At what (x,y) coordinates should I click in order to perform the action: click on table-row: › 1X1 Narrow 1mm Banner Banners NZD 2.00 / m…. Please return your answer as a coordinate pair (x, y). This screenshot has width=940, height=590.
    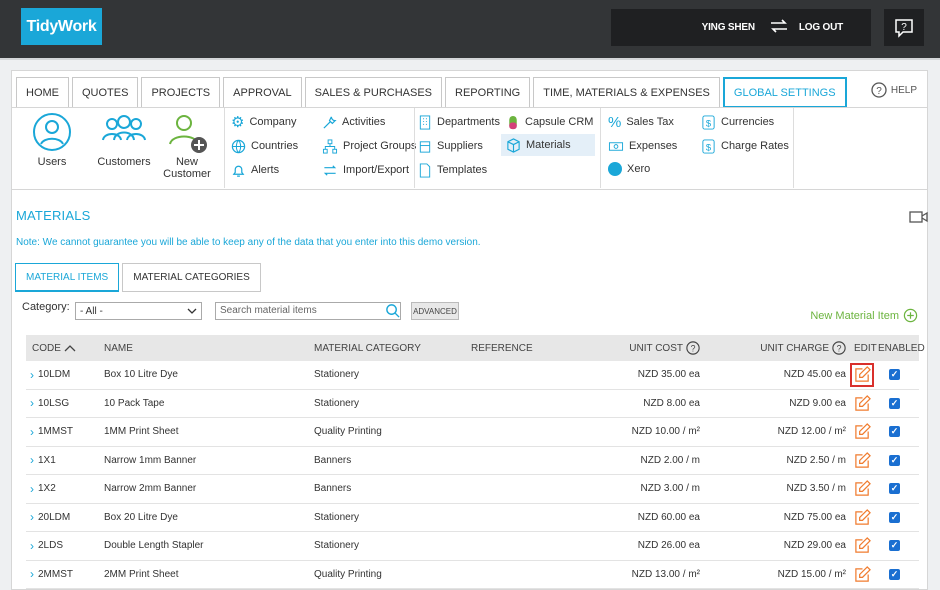
    Looking at the image, I should click on (472, 460).